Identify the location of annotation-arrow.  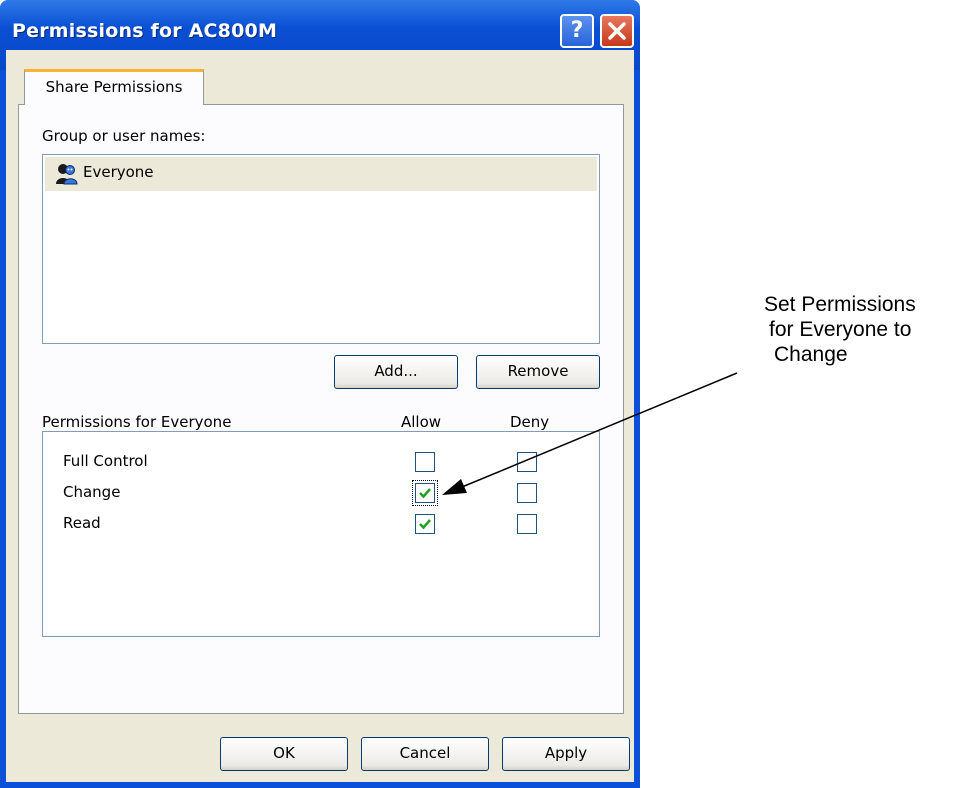
(590, 433).